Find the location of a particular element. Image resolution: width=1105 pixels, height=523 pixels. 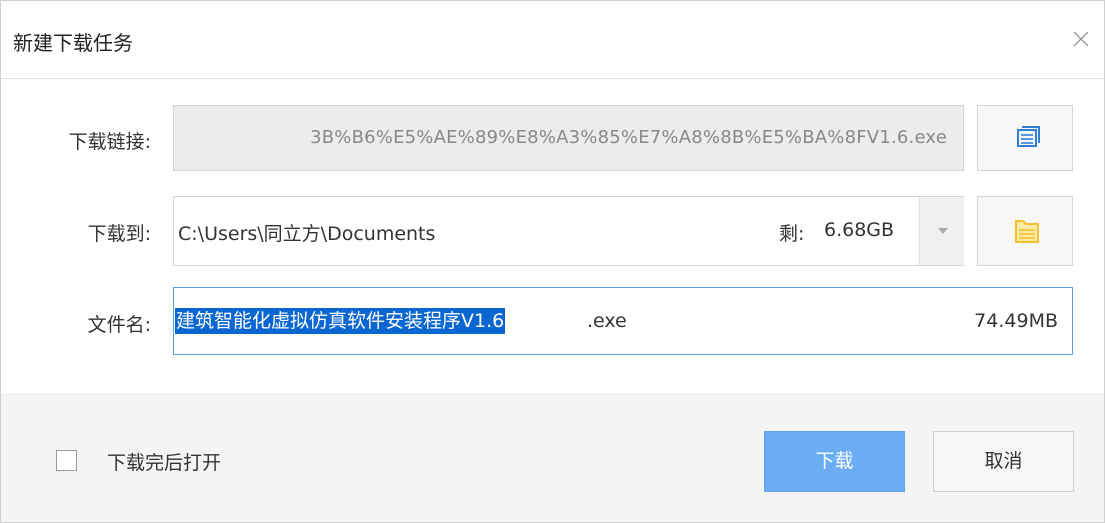

folder-icon is located at coordinates (1027, 231).